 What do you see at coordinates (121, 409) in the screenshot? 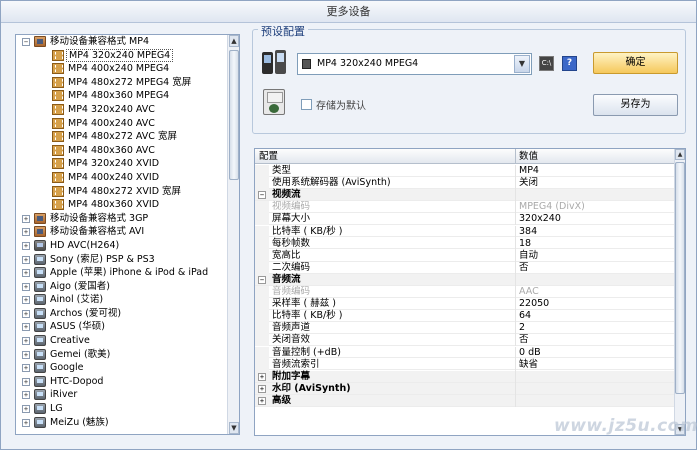
I see `tree-node-group: + LG` at bounding box center [121, 409].